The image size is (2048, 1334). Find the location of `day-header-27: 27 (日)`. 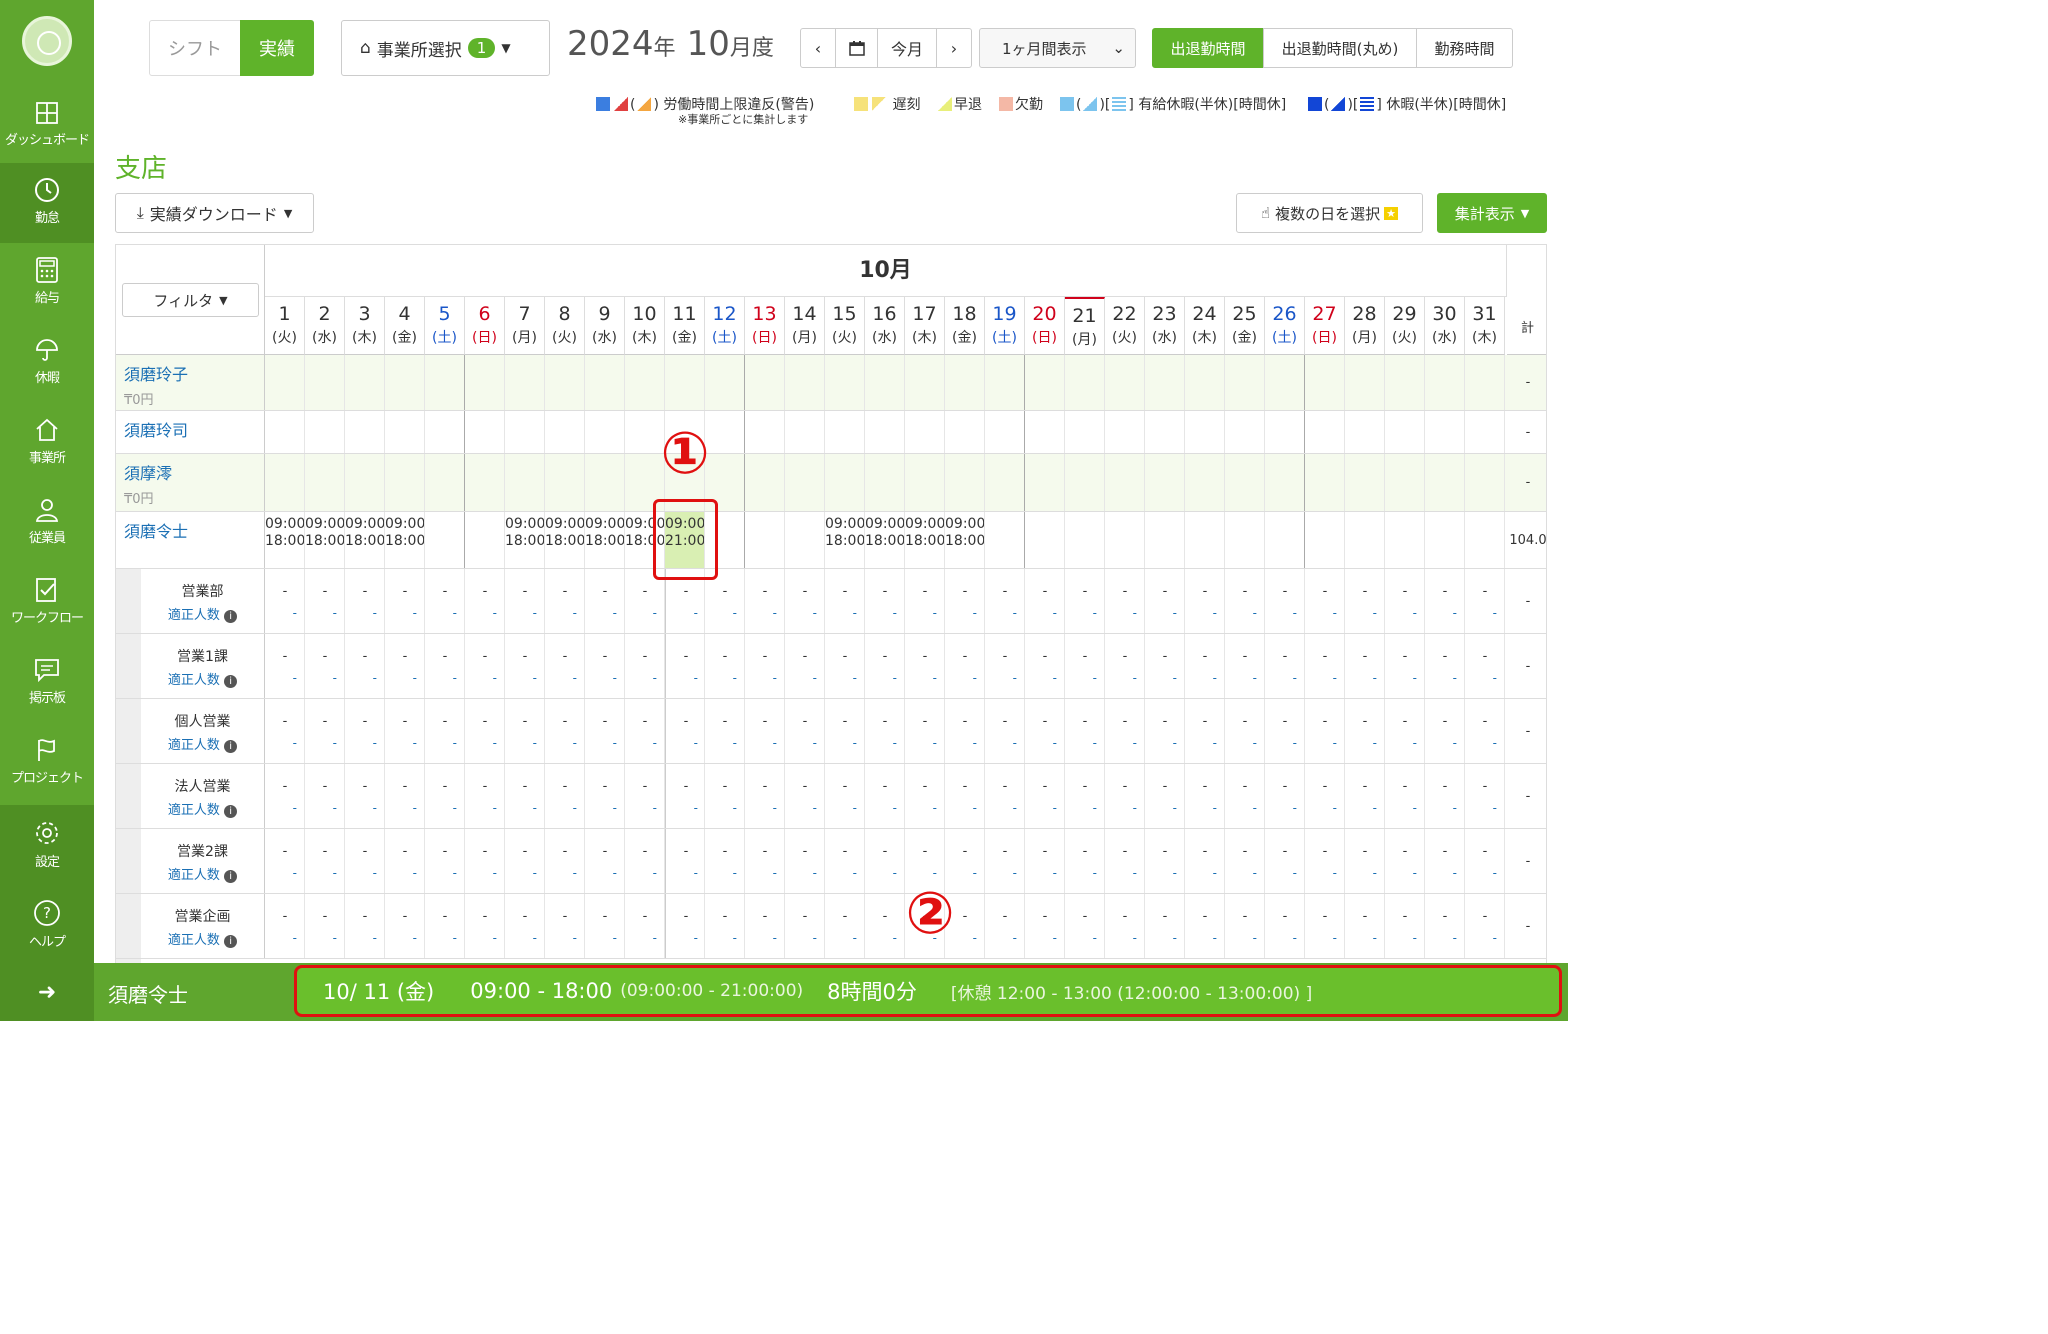

day-header-27: 27 (日) is located at coordinates (1325, 326).